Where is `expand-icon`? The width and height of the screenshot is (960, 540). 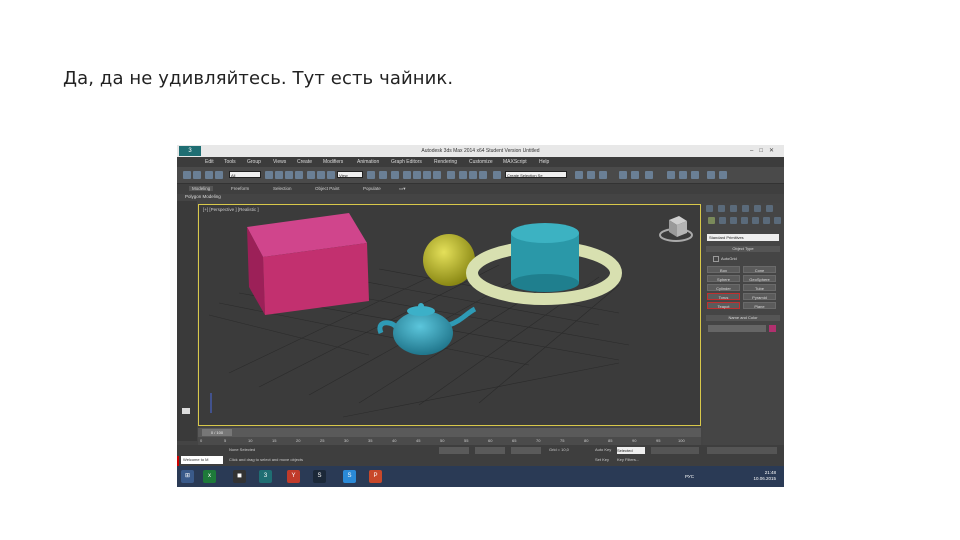
expand-icon is located at coordinates (186, 411).